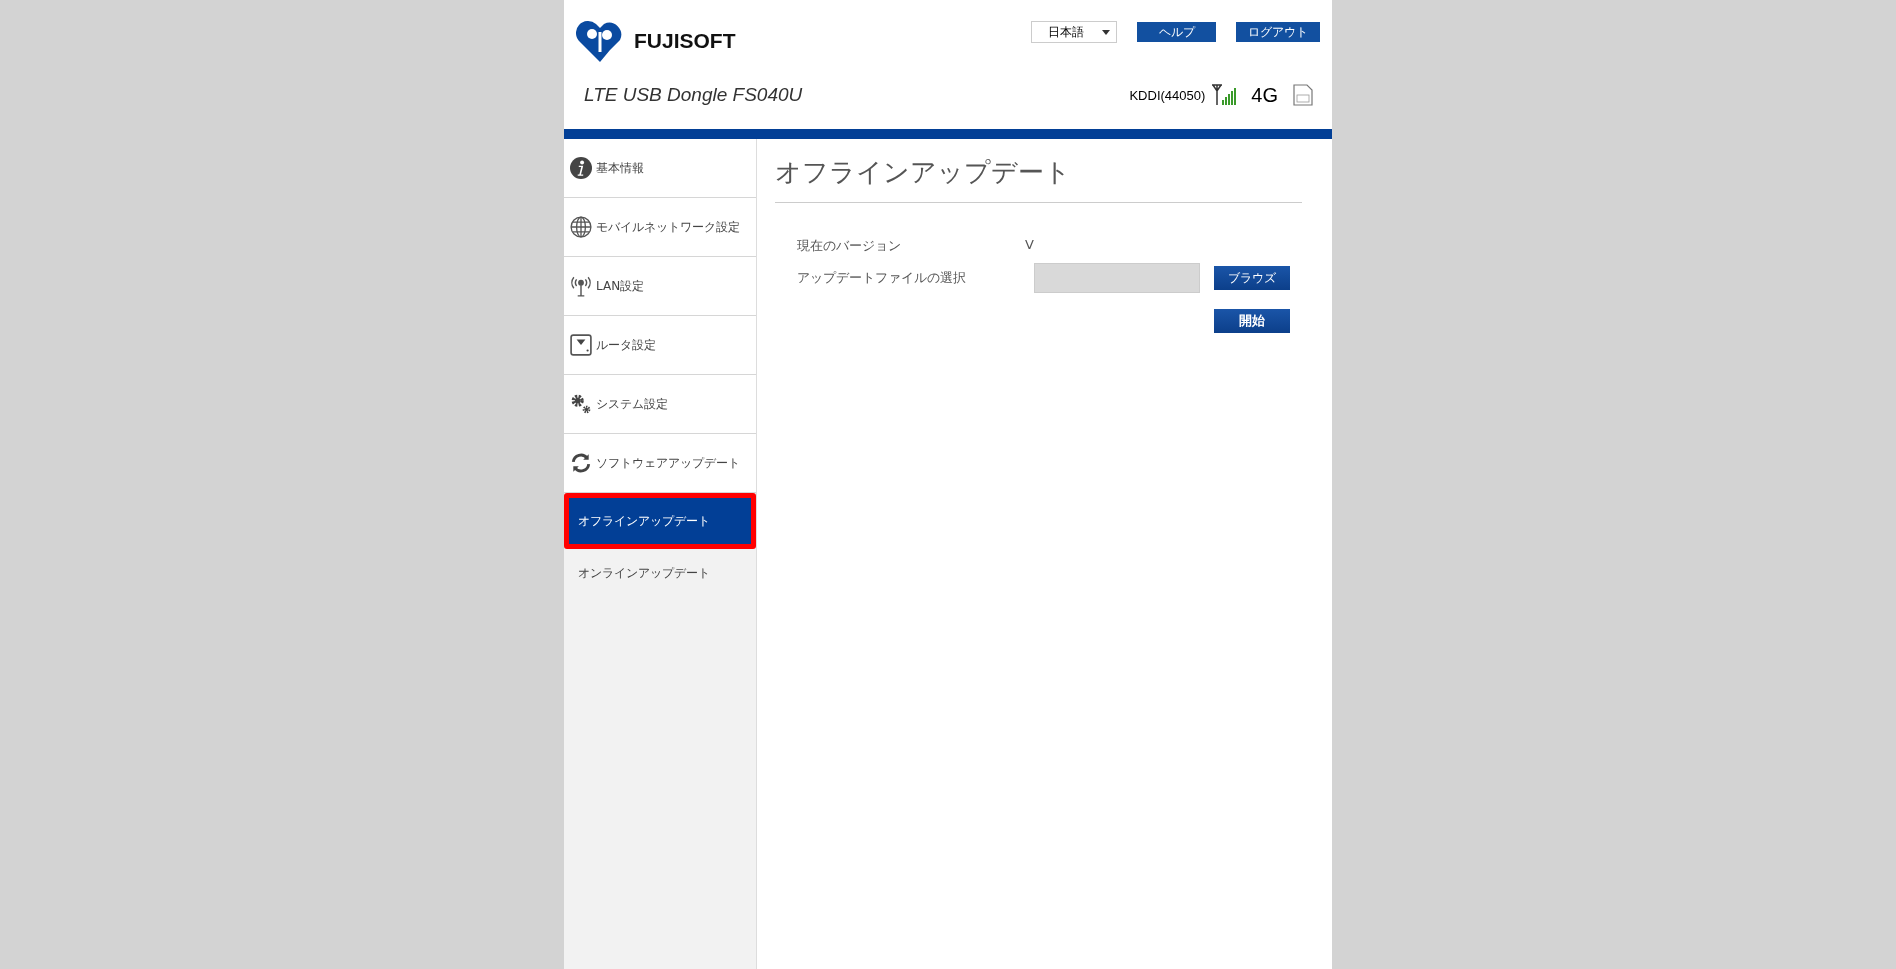 This screenshot has width=1896, height=969. What do you see at coordinates (581, 345) in the screenshot?
I see `router-icon` at bounding box center [581, 345].